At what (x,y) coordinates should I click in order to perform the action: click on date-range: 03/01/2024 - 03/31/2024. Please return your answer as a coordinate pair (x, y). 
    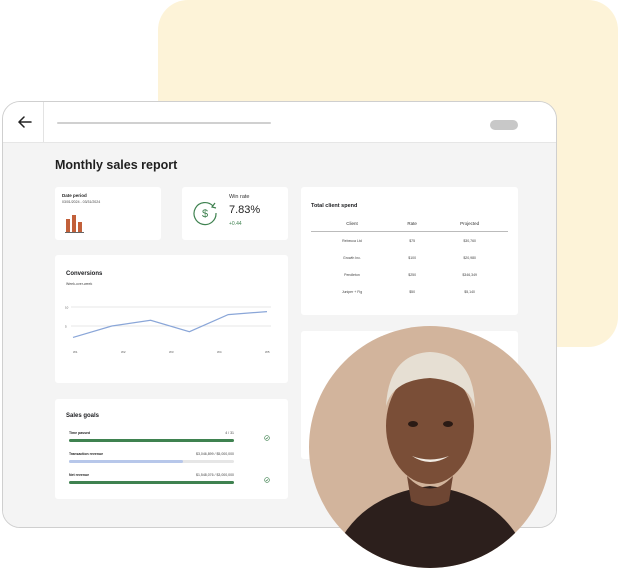
    Looking at the image, I should click on (81, 202).